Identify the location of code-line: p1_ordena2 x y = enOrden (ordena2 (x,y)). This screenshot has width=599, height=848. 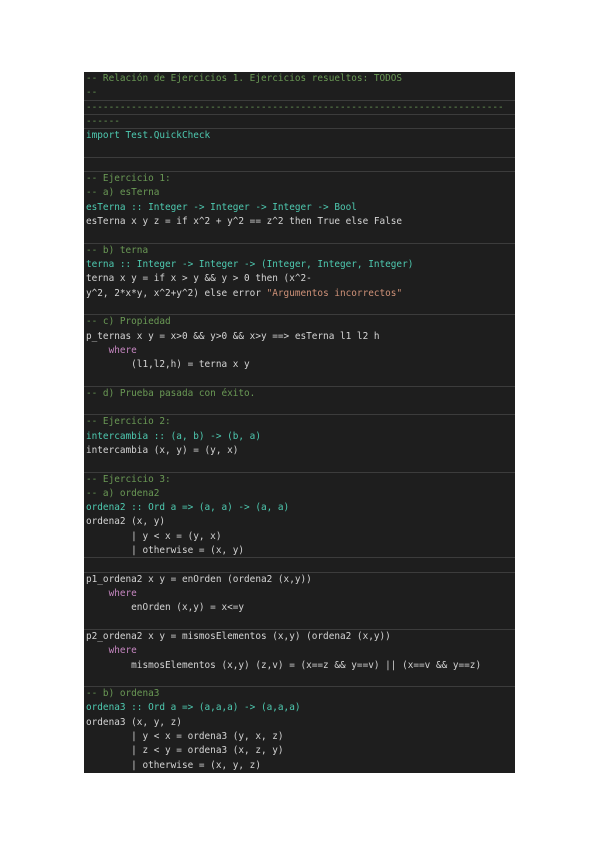
(299, 580).